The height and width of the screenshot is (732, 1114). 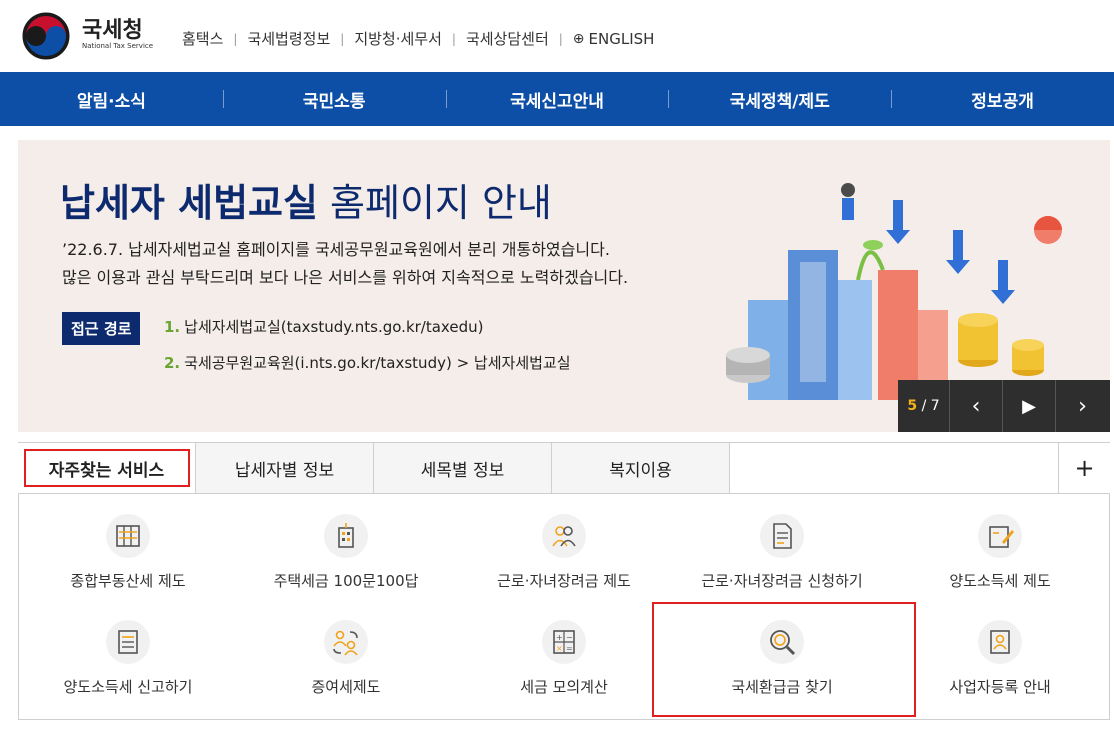 I want to click on service-item: + − × = 세금 모의계산, so click(x=564, y=656).